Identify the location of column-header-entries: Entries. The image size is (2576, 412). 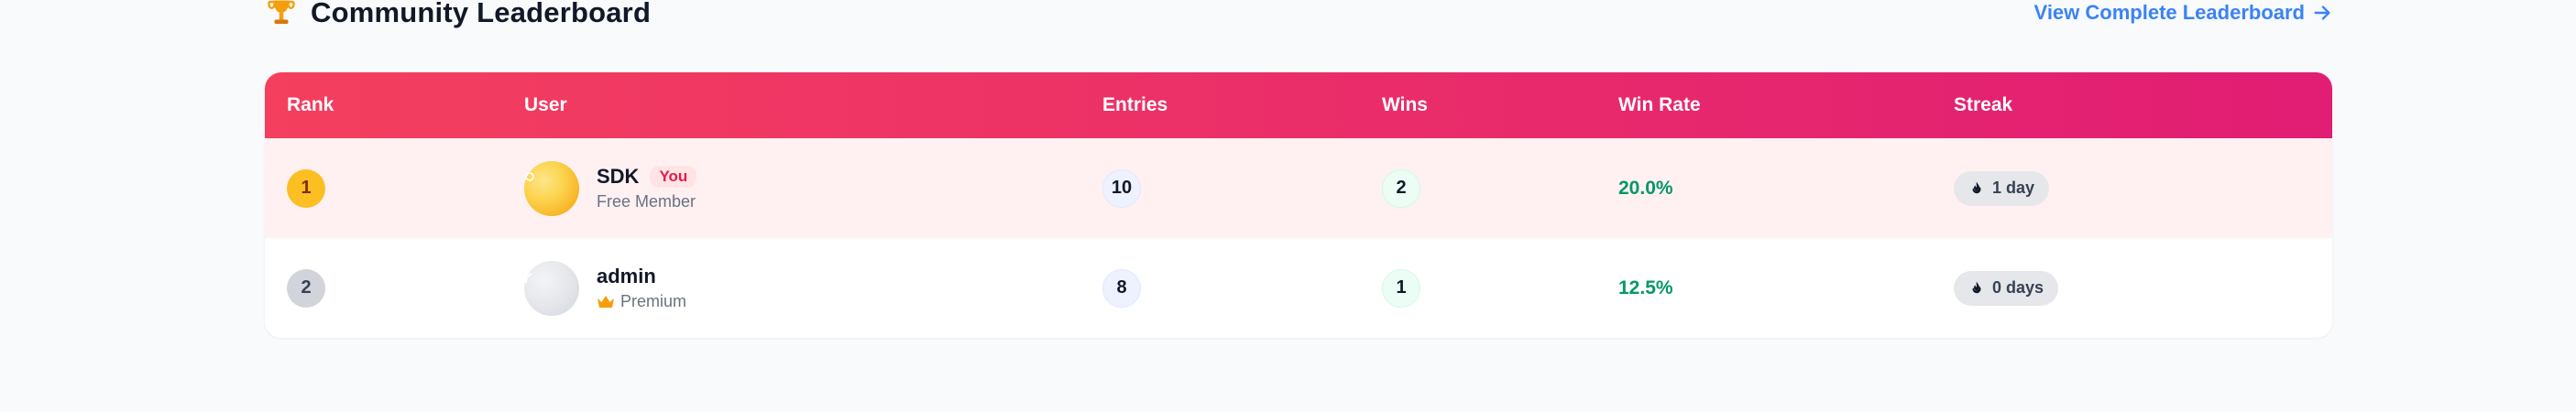
(1135, 104).